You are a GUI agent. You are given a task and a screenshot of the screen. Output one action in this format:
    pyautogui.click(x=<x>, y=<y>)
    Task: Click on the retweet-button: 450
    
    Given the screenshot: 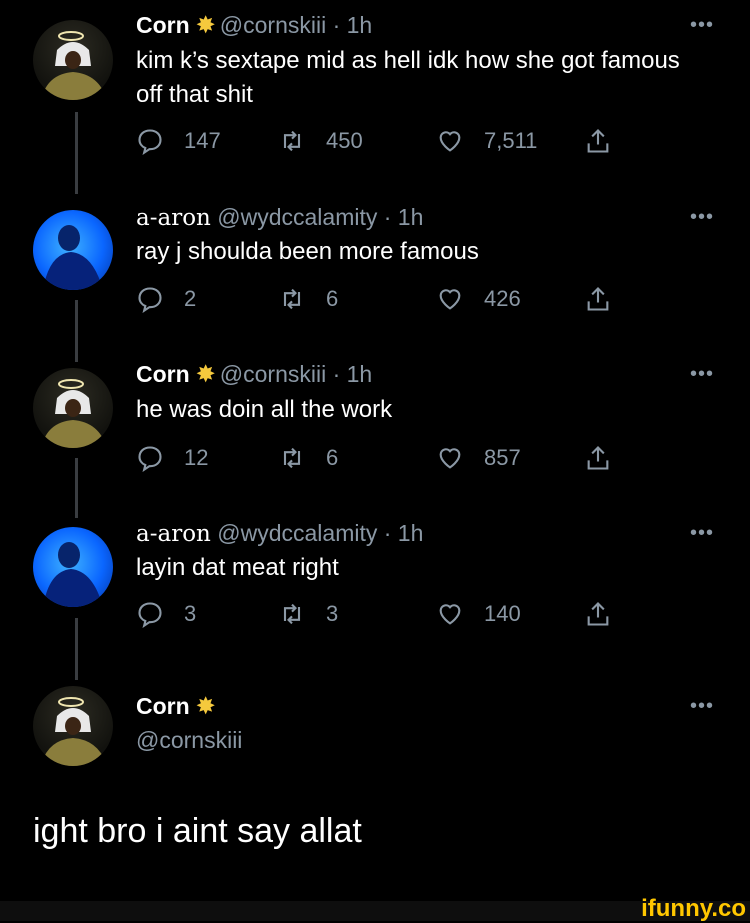 What is the action you would take?
    pyautogui.click(x=320, y=141)
    